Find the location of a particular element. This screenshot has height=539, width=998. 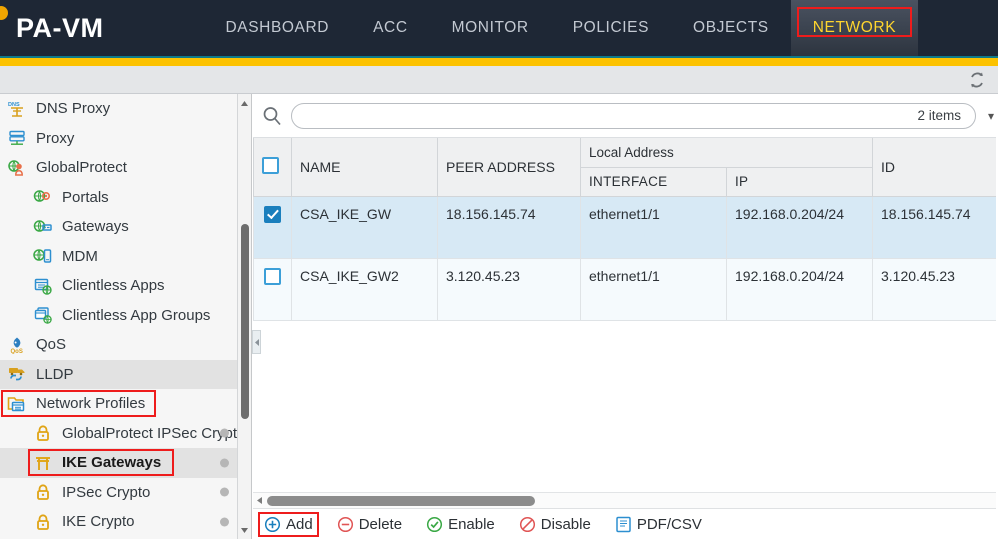

sidebar-item-mdm: MDM is located at coordinates (125, 257).